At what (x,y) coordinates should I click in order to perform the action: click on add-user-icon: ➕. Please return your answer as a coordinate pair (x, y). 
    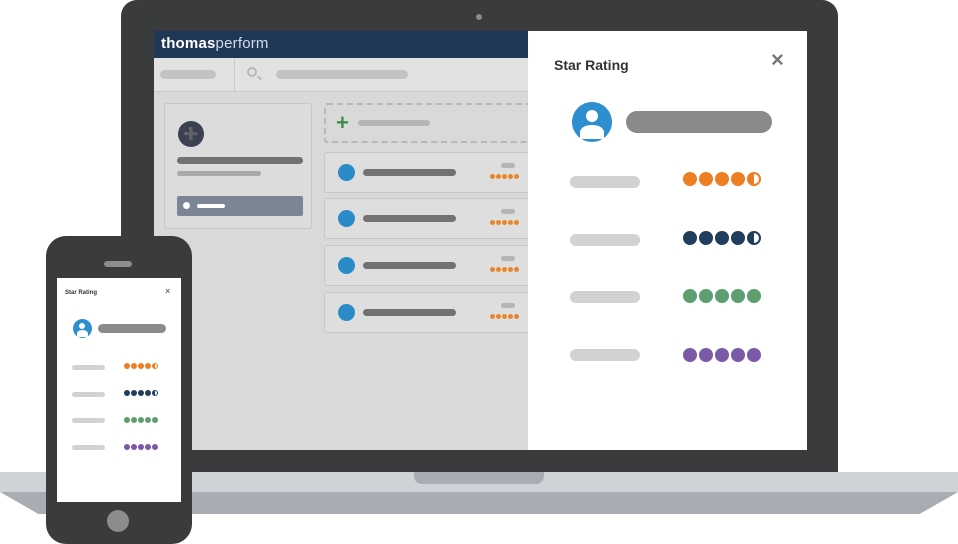
    Looking at the image, I should click on (191, 134).